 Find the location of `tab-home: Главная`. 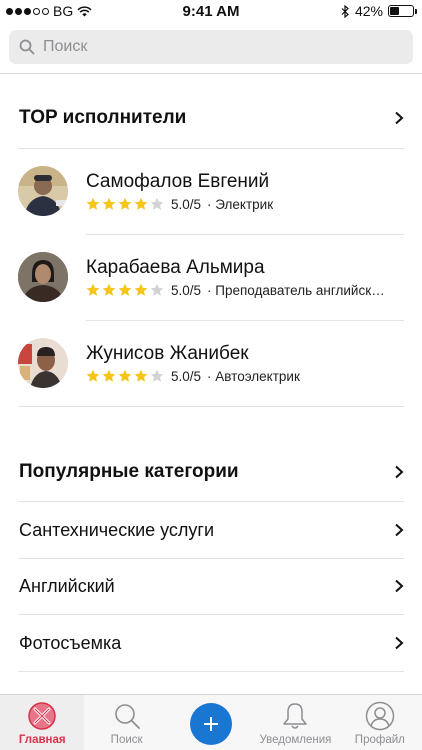

tab-home: Главная is located at coordinates (42, 722).